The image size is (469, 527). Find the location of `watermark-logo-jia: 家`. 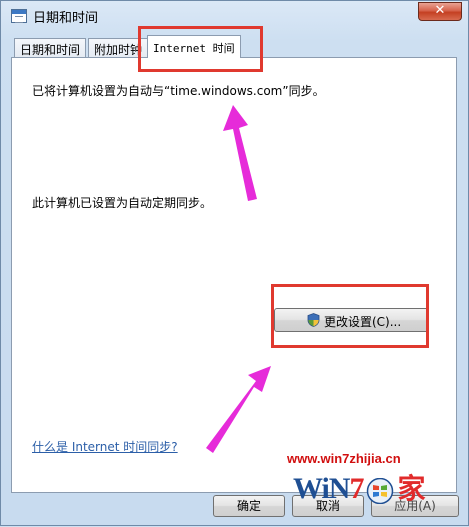

watermark-logo-jia: 家 is located at coordinates (411, 488).